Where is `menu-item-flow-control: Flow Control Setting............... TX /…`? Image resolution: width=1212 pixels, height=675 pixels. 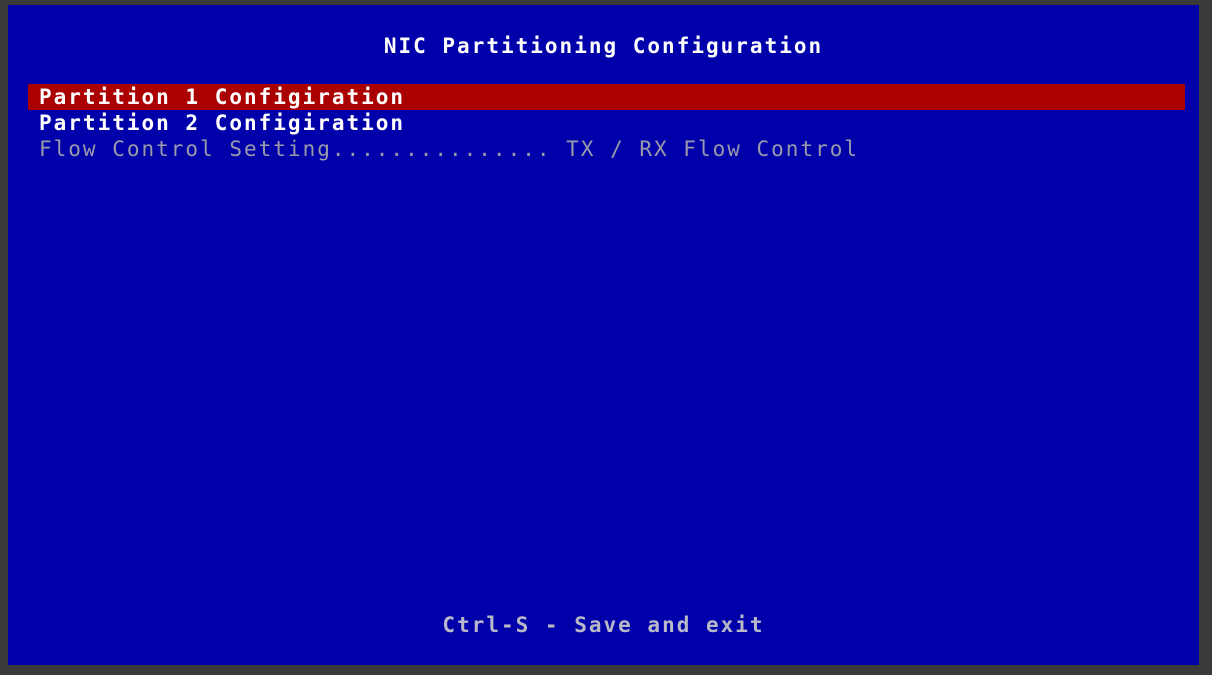
menu-item-flow-control: Flow Control Setting............... TX /… is located at coordinates (606, 149).